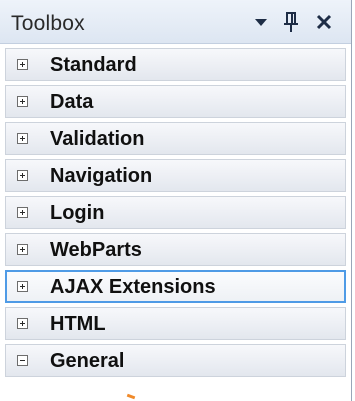  What do you see at coordinates (175, 249) in the screenshot?
I see `tab-webparts: WebParts` at bounding box center [175, 249].